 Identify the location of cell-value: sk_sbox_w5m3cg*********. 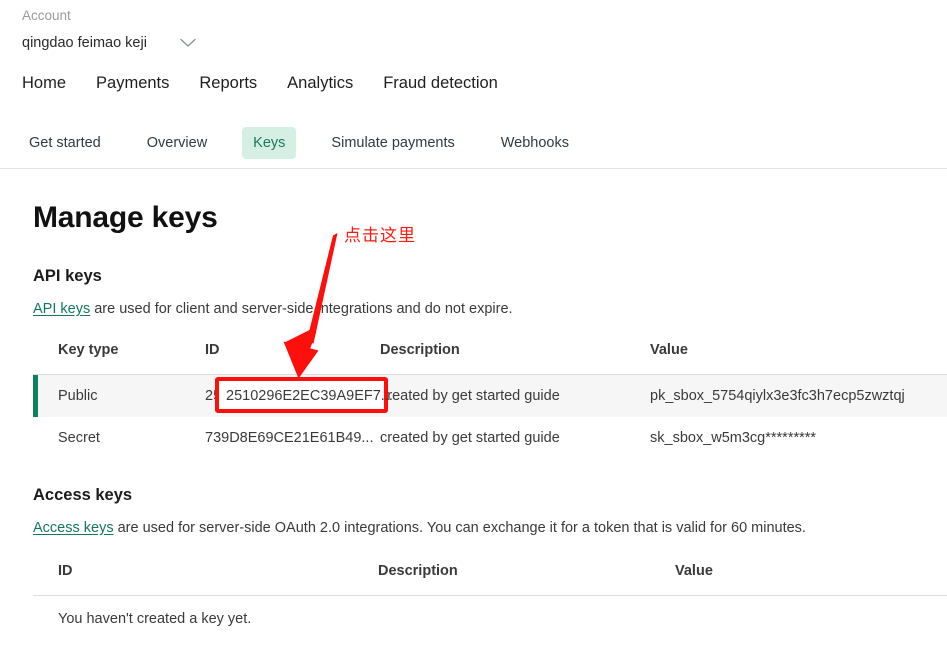
(798, 438).